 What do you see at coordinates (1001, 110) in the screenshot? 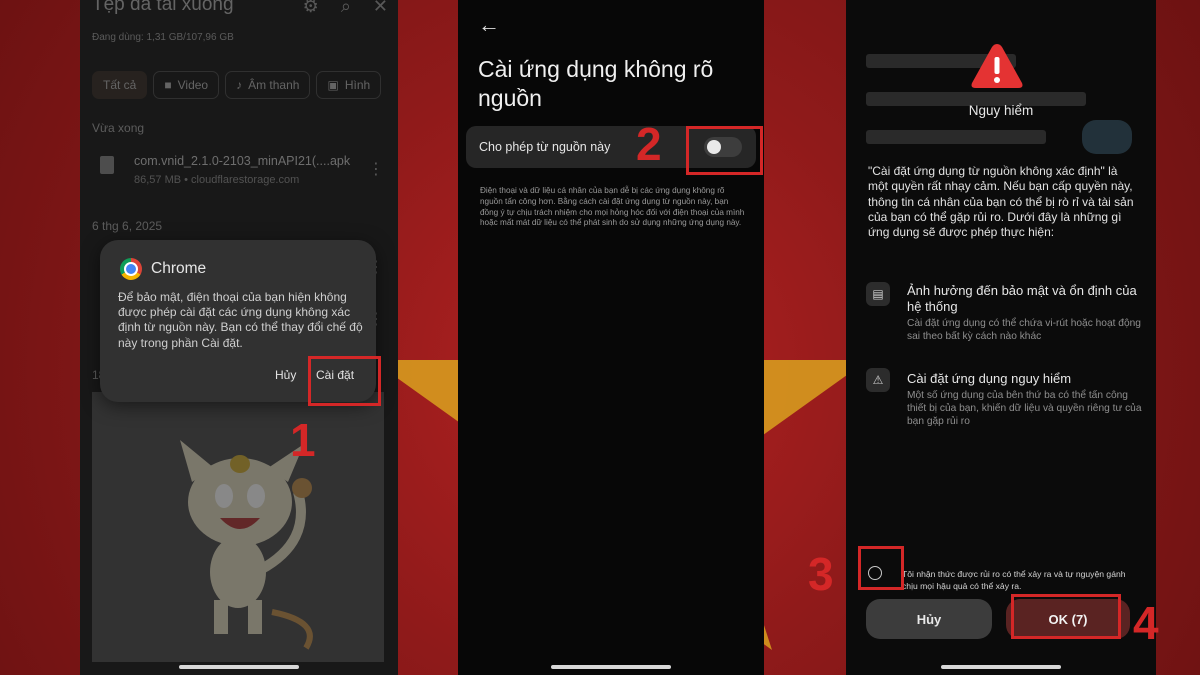
I see `dialog-title: Nguy hiểm` at bounding box center [1001, 110].